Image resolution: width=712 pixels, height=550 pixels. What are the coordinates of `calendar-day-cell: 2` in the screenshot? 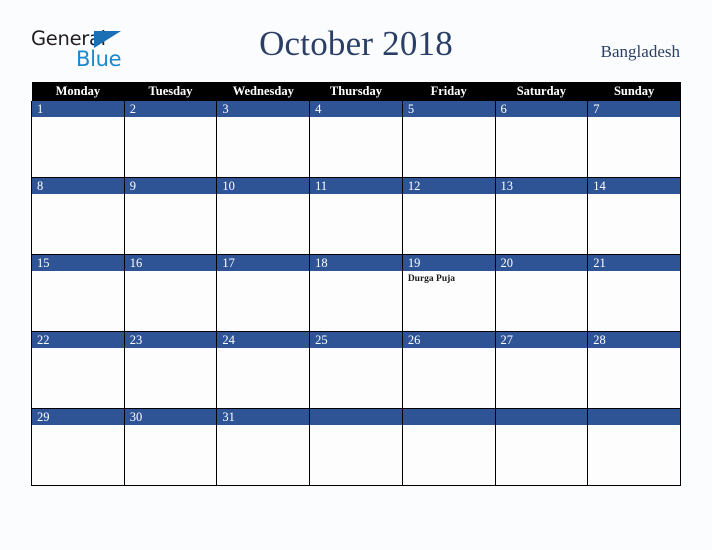 It's located at (170, 139).